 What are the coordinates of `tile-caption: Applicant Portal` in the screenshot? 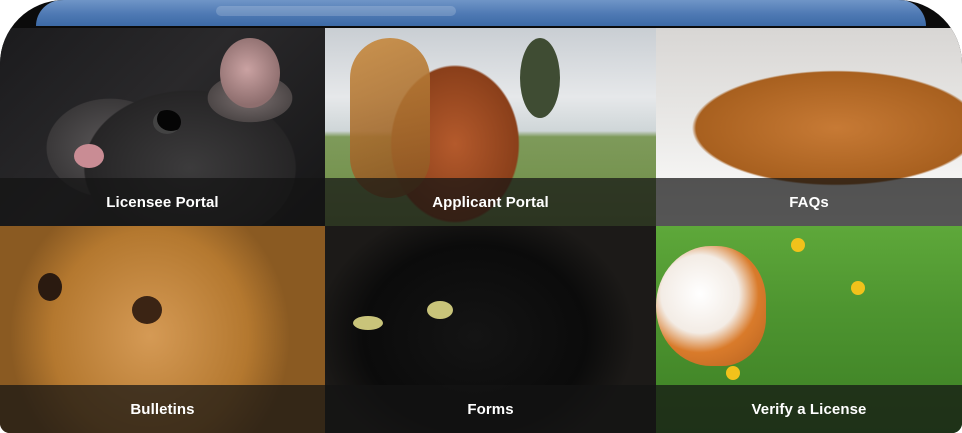 It's located at (490, 202).